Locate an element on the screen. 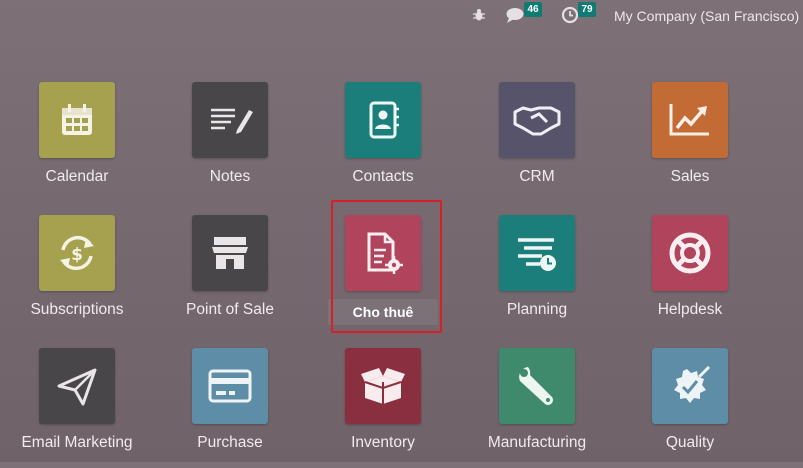 This screenshot has width=803, height=468. app-manufacturing: Manufacturing is located at coordinates (537, 408).